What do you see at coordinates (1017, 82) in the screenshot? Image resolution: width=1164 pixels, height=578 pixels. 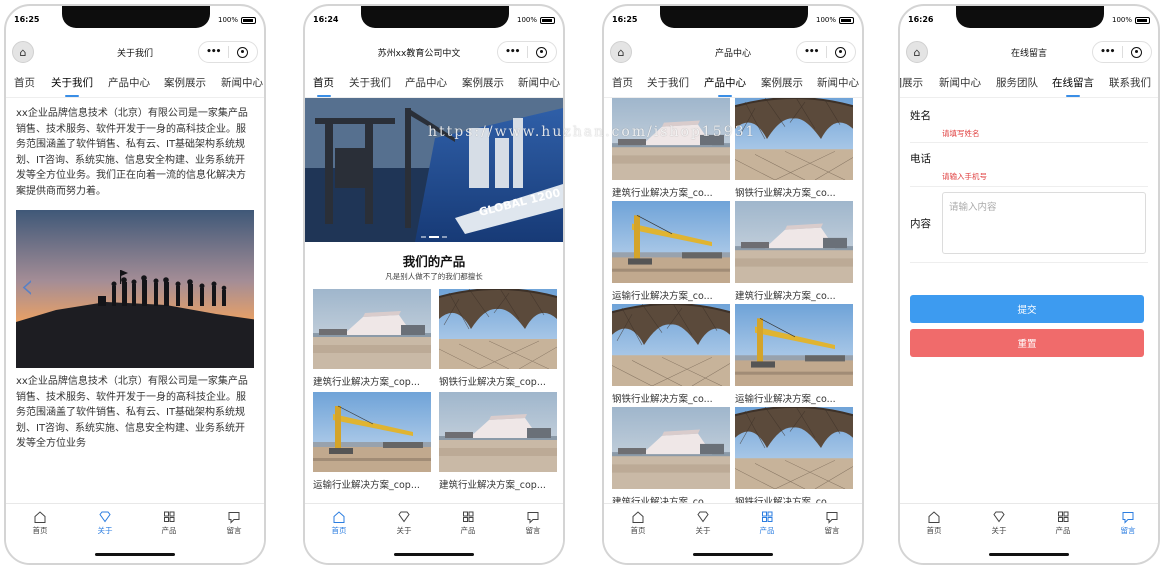 I see `tab-team: 服务团队` at bounding box center [1017, 82].